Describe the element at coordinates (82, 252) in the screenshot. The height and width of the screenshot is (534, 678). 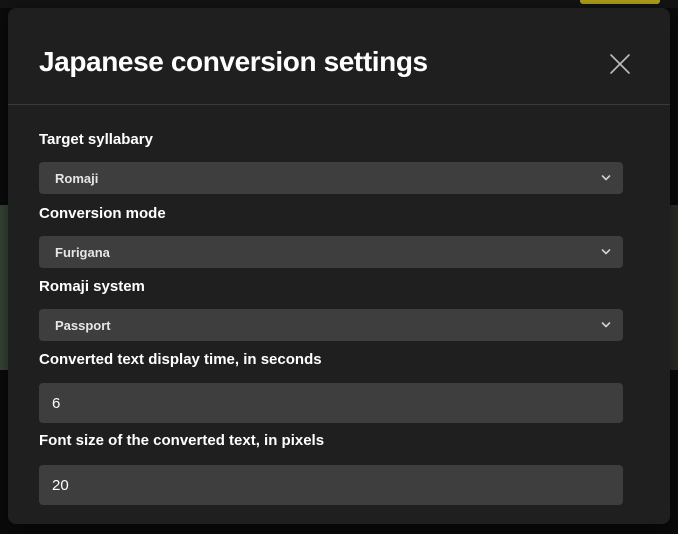
I see `conversion-mode-value: Furigana` at that location.